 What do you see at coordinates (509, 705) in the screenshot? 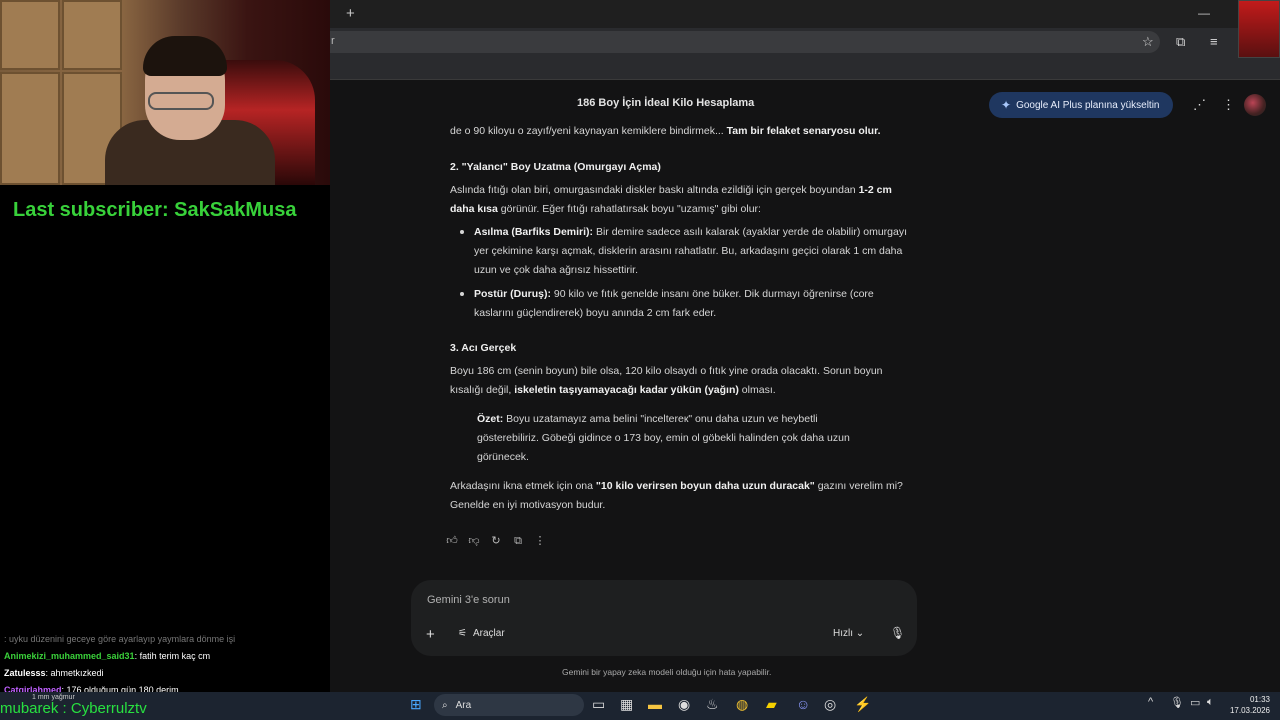
I see `taskbar-search: ⌕ Ara` at bounding box center [509, 705].